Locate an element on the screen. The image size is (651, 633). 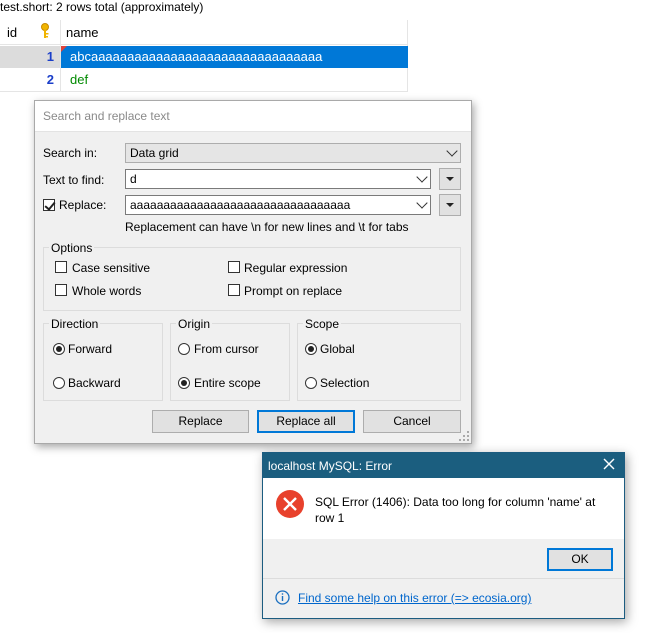
from-cursor-radio is located at coordinates (184, 349).